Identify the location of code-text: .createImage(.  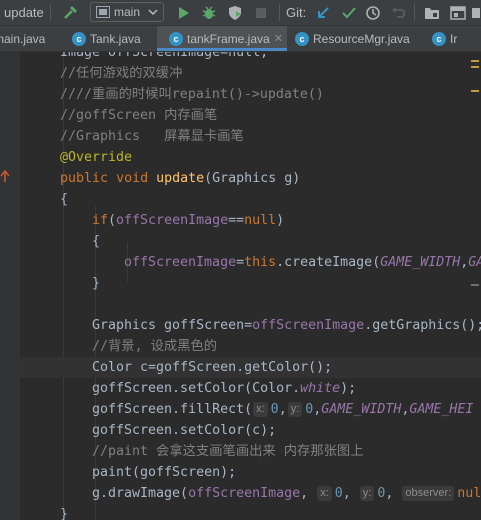
(328, 262).